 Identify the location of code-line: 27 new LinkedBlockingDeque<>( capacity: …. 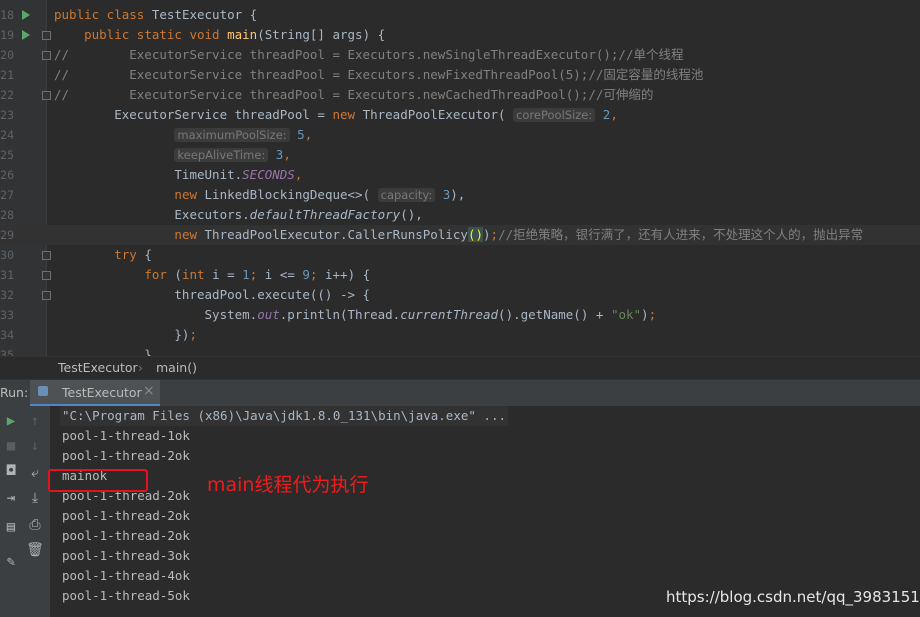
(460, 195).